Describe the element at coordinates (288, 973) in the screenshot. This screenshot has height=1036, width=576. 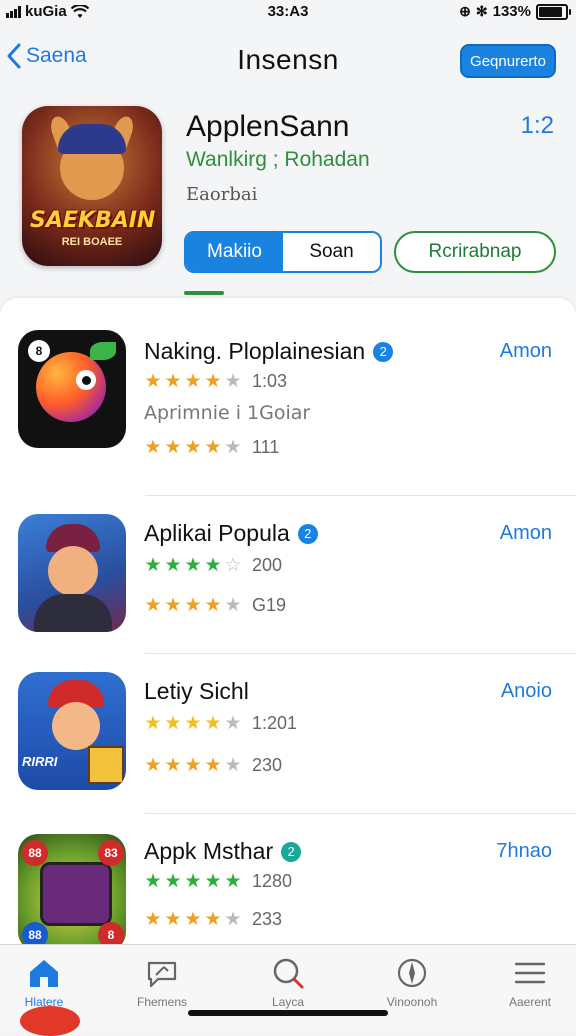
I see `search-icon` at that location.